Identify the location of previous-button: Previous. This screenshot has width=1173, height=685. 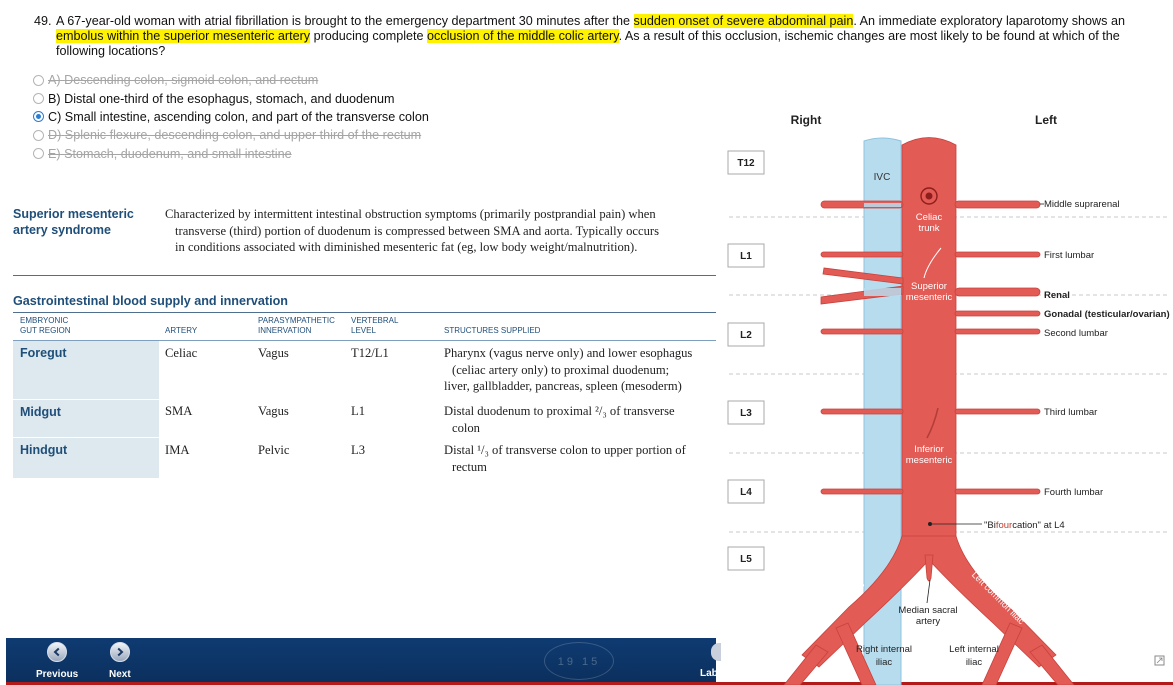
(57, 661).